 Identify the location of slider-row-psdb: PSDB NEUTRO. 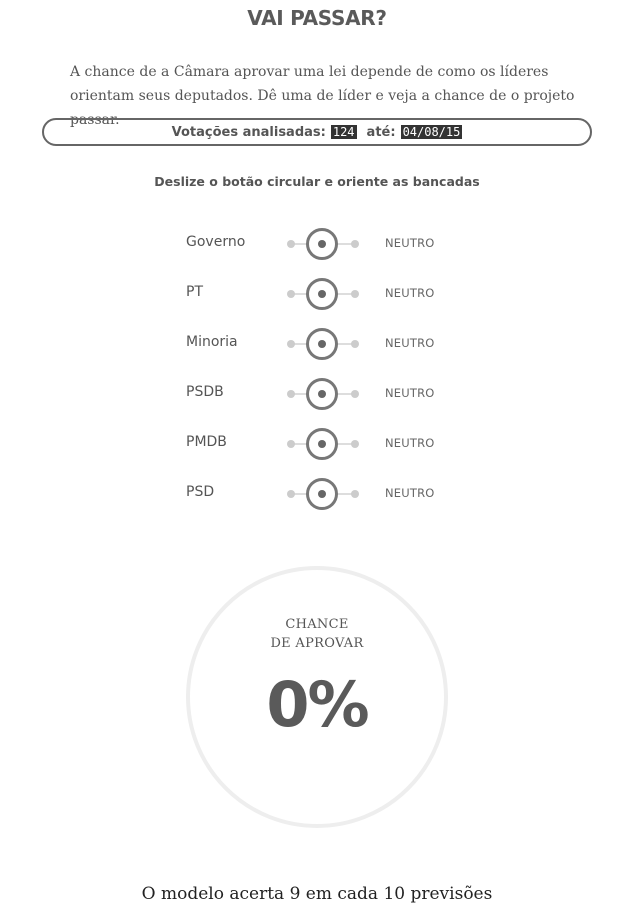
(336, 394).